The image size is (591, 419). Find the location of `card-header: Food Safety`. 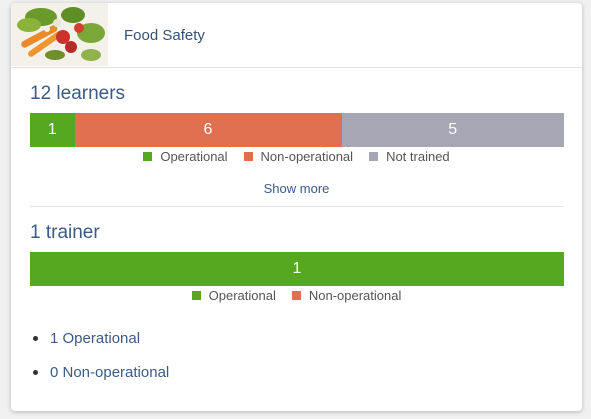

card-header: Food Safety is located at coordinates (296, 35).